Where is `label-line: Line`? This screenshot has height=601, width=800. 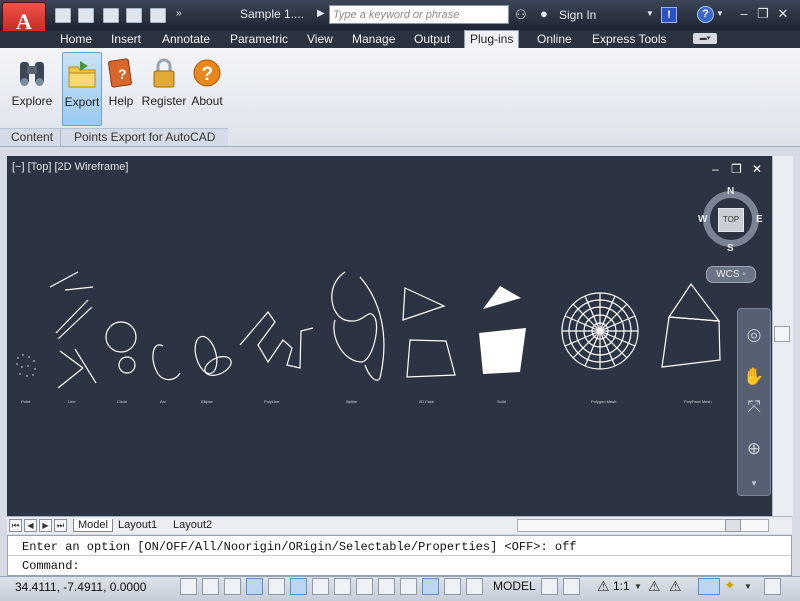
label-line: Line is located at coordinates (72, 401).